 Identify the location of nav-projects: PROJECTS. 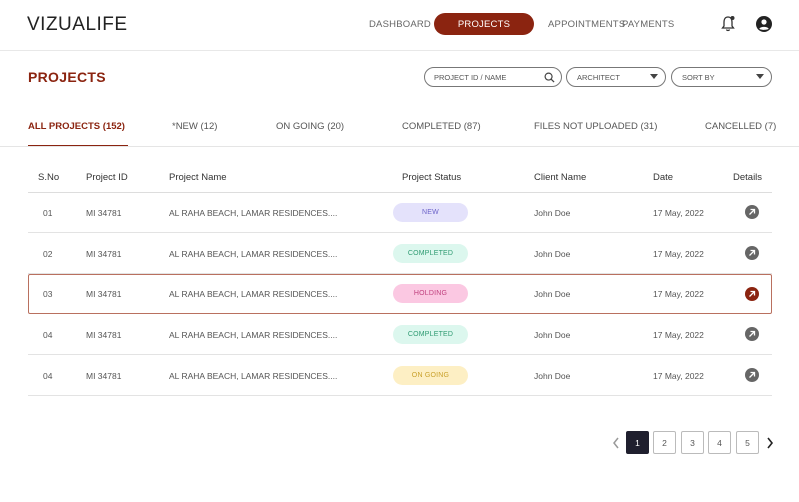
(484, 24).